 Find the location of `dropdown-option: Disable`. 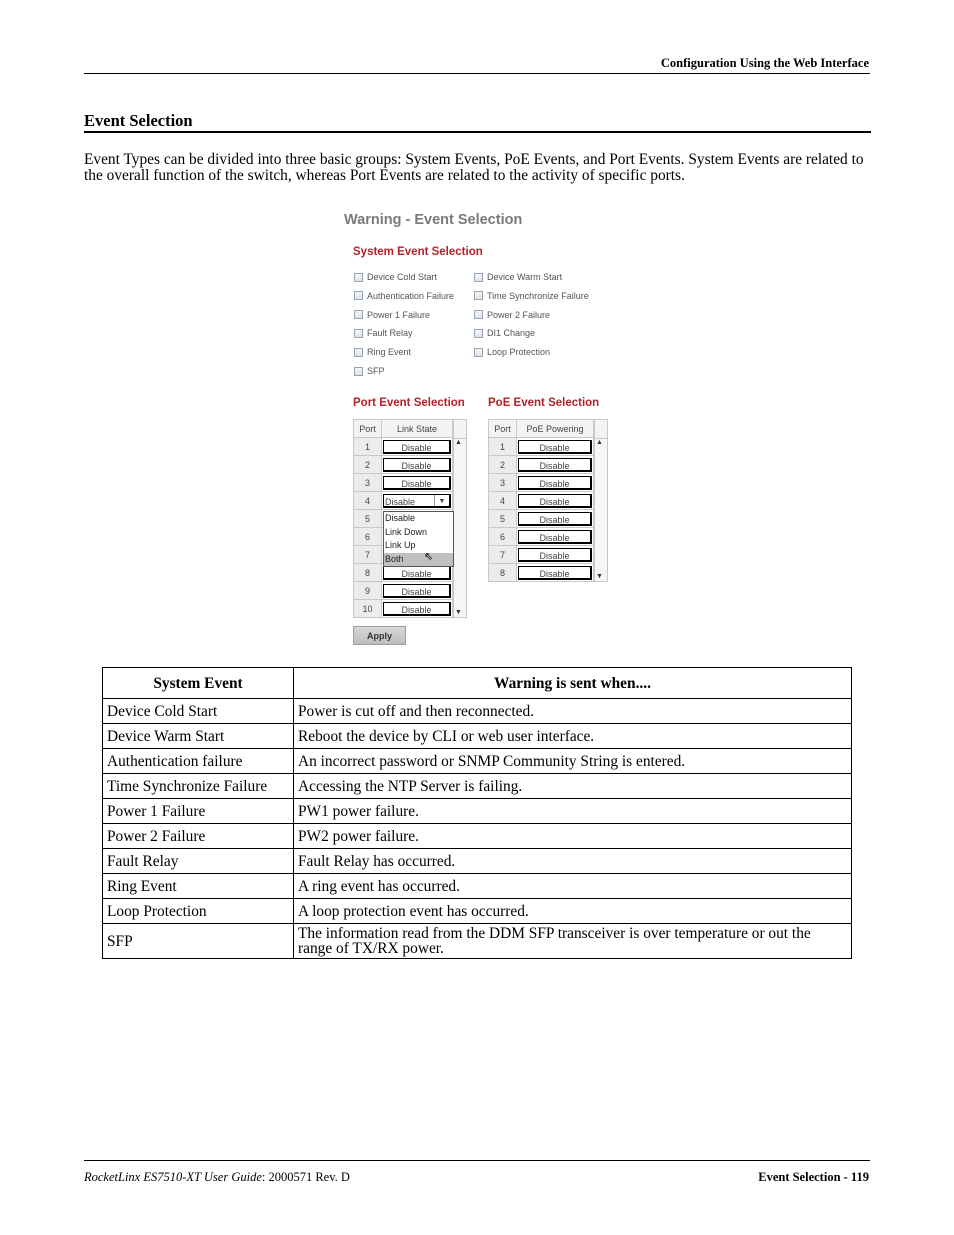

dropdown-option: Disable is located at coordinates (418, 519).